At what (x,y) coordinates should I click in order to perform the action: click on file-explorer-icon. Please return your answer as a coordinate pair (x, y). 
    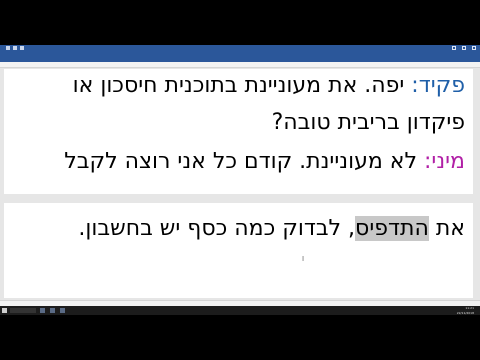
    Looking at the image, I should click on (42, 310).